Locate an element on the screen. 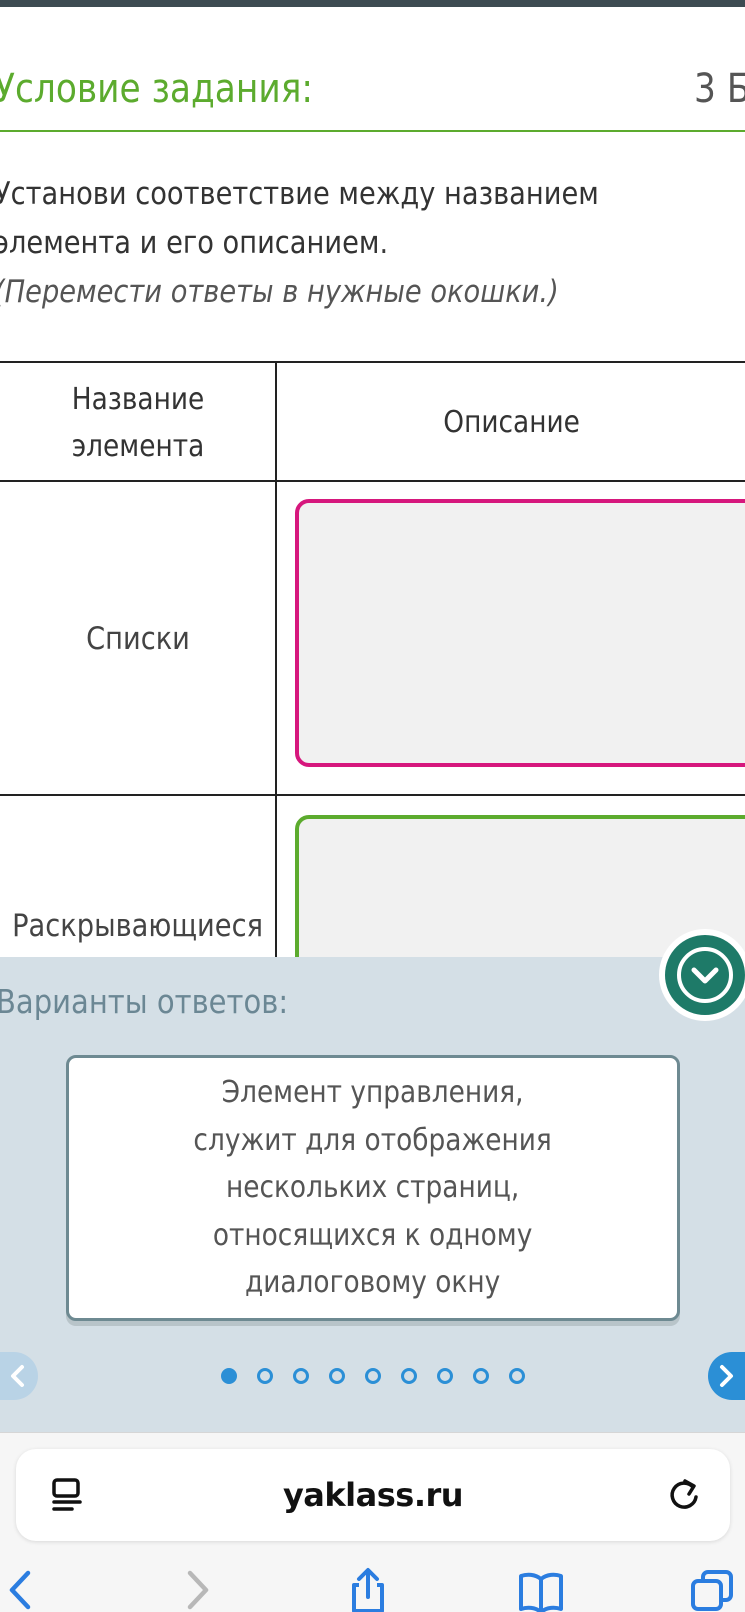  chevron-right-icon is located at coordinates (726, 1376).